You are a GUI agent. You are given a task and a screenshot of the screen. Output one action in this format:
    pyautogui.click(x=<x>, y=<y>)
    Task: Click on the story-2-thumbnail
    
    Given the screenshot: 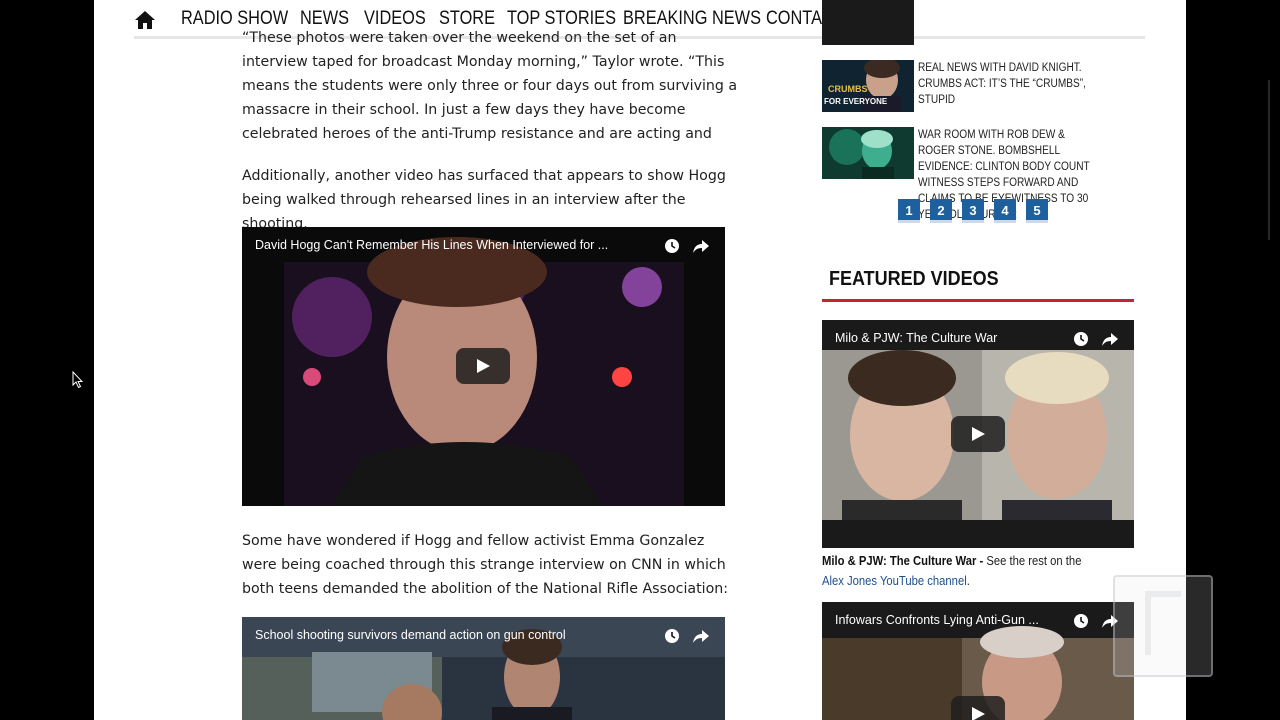 What is the action you would take?
    pyautogui.click(x=868, y=153)
    